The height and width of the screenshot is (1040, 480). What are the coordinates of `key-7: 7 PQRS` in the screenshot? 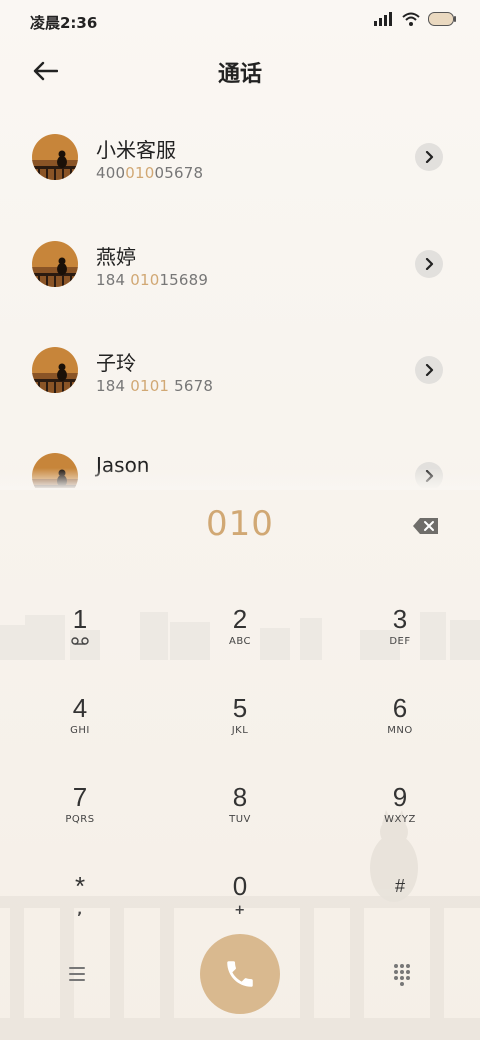 It's located at (80, 812).